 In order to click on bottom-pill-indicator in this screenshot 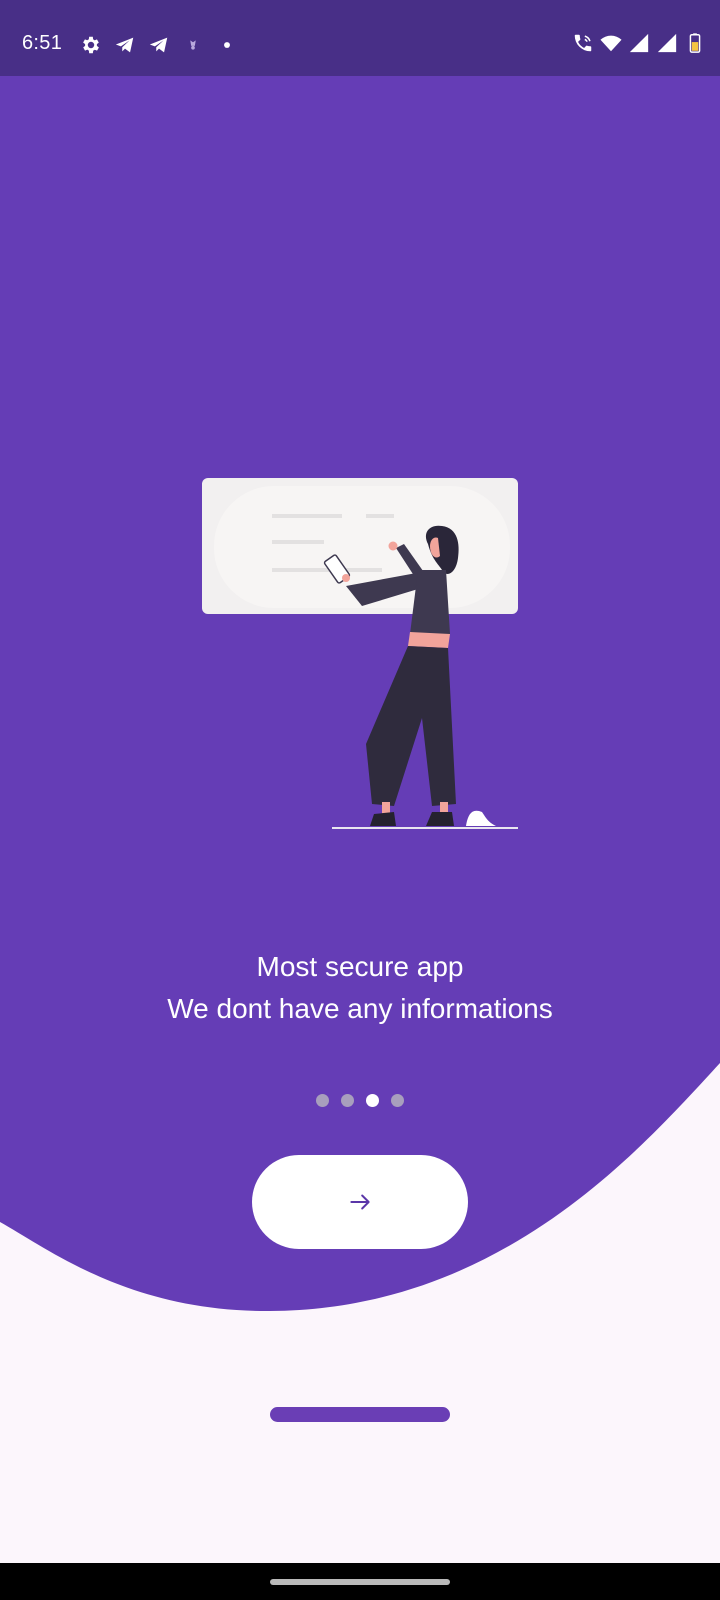, I will do `click(360, 1414)`.